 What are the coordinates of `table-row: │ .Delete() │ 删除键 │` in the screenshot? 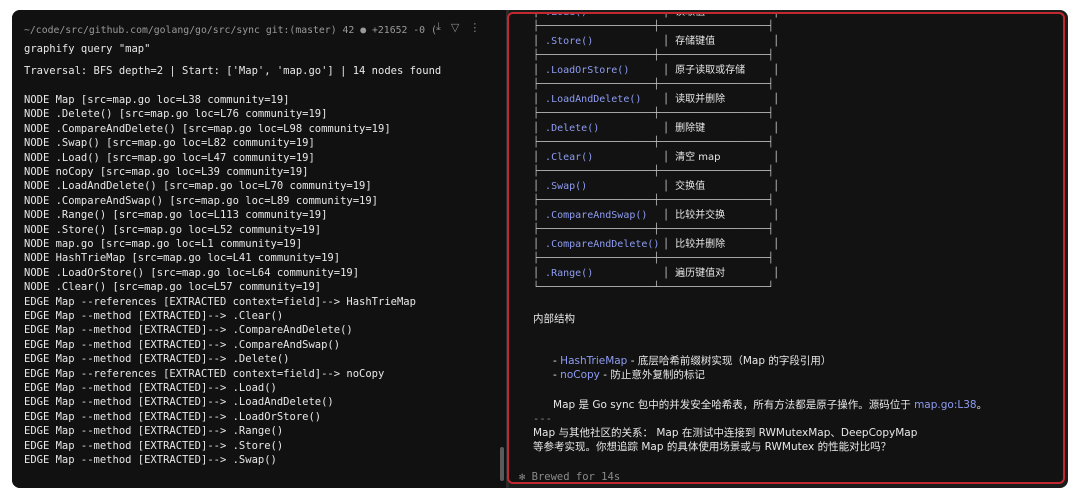 It's located at (656, 129).